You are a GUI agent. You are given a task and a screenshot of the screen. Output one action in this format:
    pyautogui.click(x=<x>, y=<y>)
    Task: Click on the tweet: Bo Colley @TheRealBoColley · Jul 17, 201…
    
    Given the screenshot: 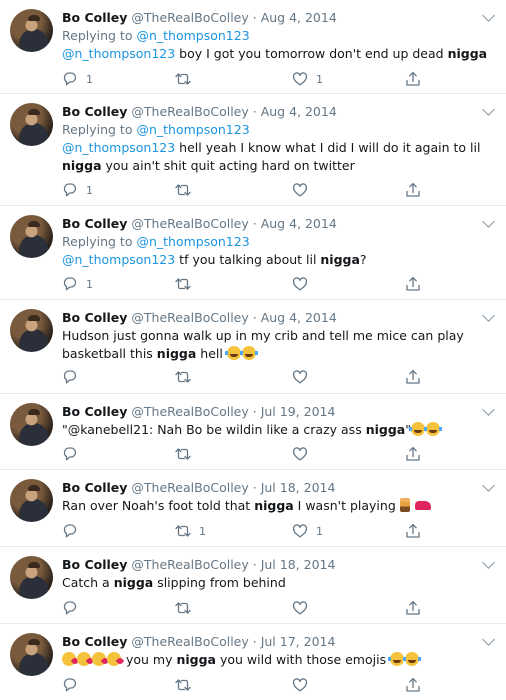 What is the action you would take?
    pyautogui.click(x=253, y=662)
    